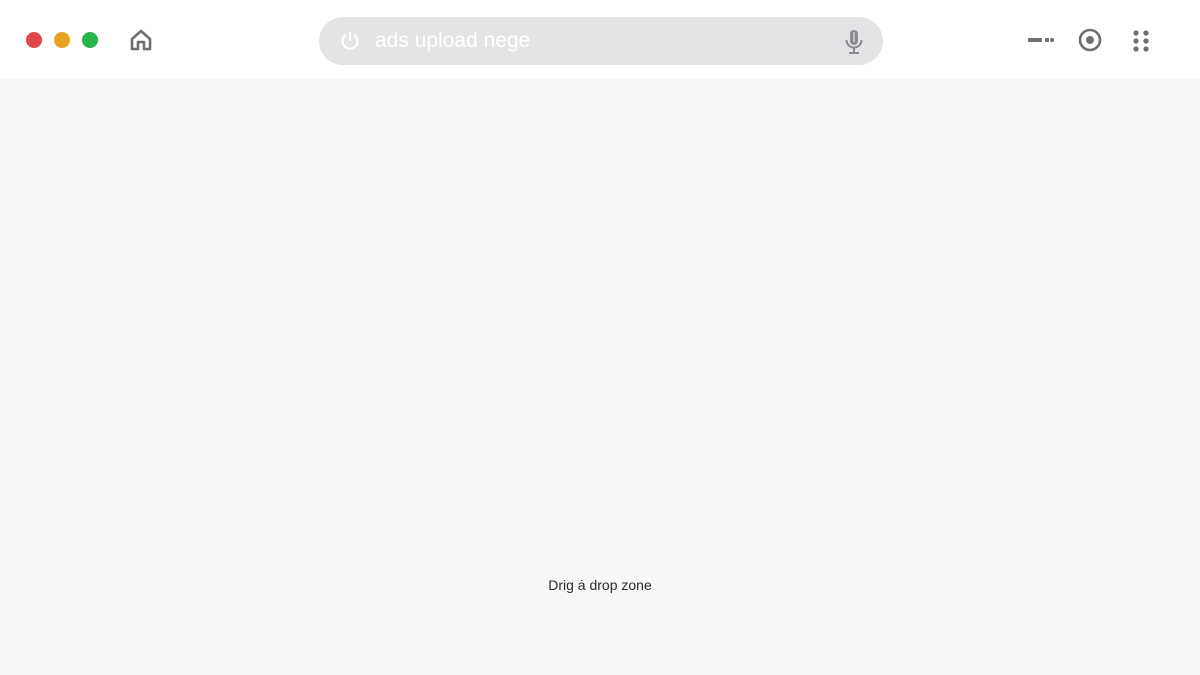 The width and height of the screenshot is (1200, 675). I want to click on home-button, so click(141, 40).